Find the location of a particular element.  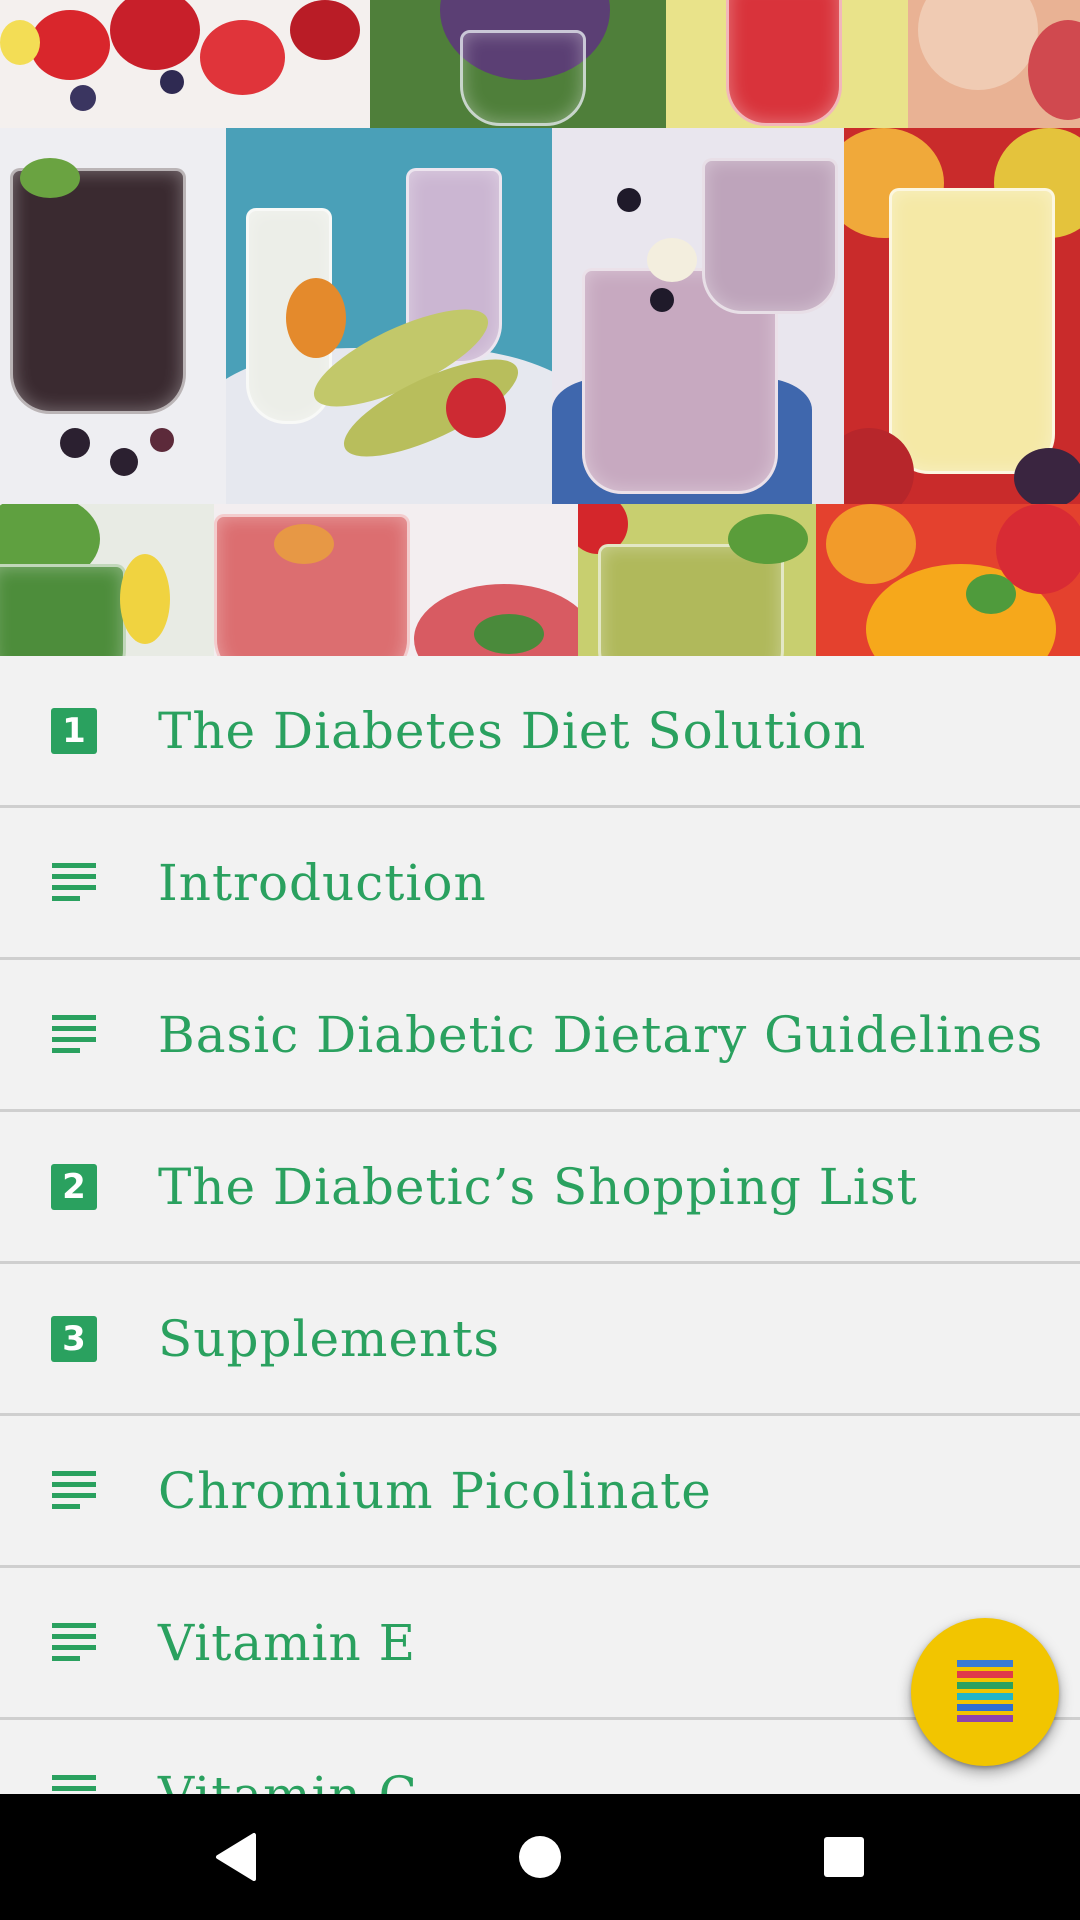

chapter-number-icon: 2 is located at coordinates (74, 1187).